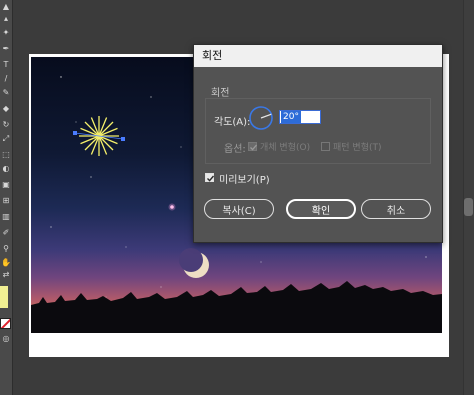  I want to click on scrollbar-thumb, so click(468, 207).